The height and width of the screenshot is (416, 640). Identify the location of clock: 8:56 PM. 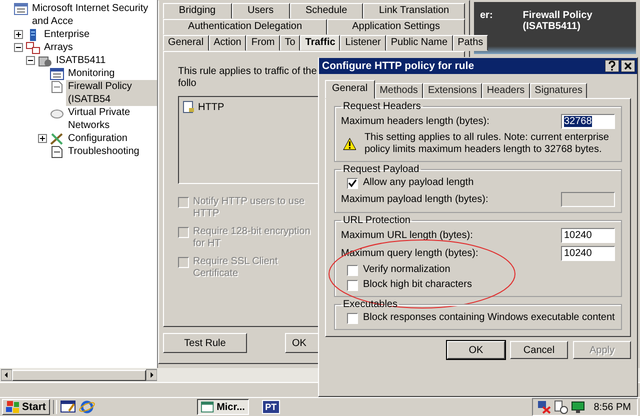
(612, 407).